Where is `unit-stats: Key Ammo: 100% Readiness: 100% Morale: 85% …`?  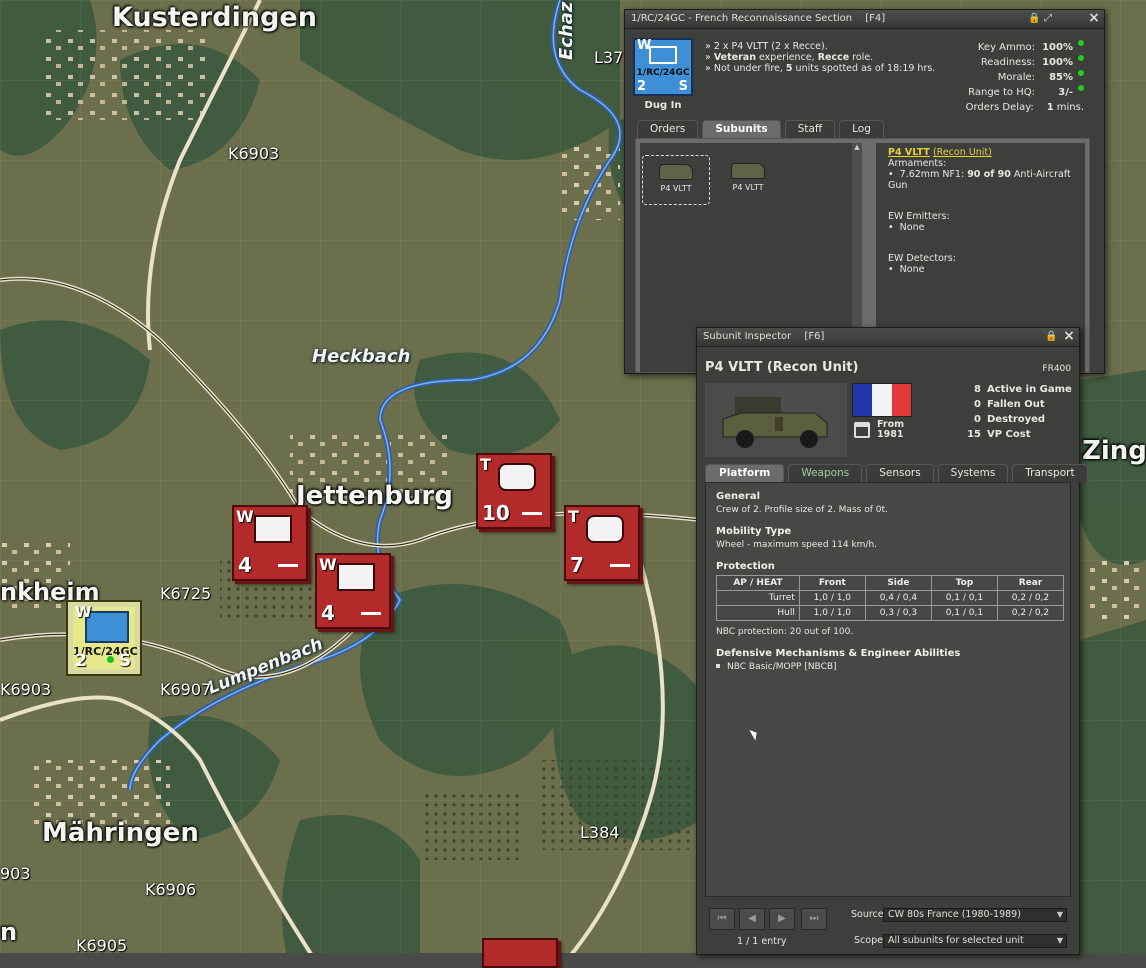
unit-stats: Key Ammo: 100% Readiness: 100% Morale: 85% … is located at coordinates (989, 77).